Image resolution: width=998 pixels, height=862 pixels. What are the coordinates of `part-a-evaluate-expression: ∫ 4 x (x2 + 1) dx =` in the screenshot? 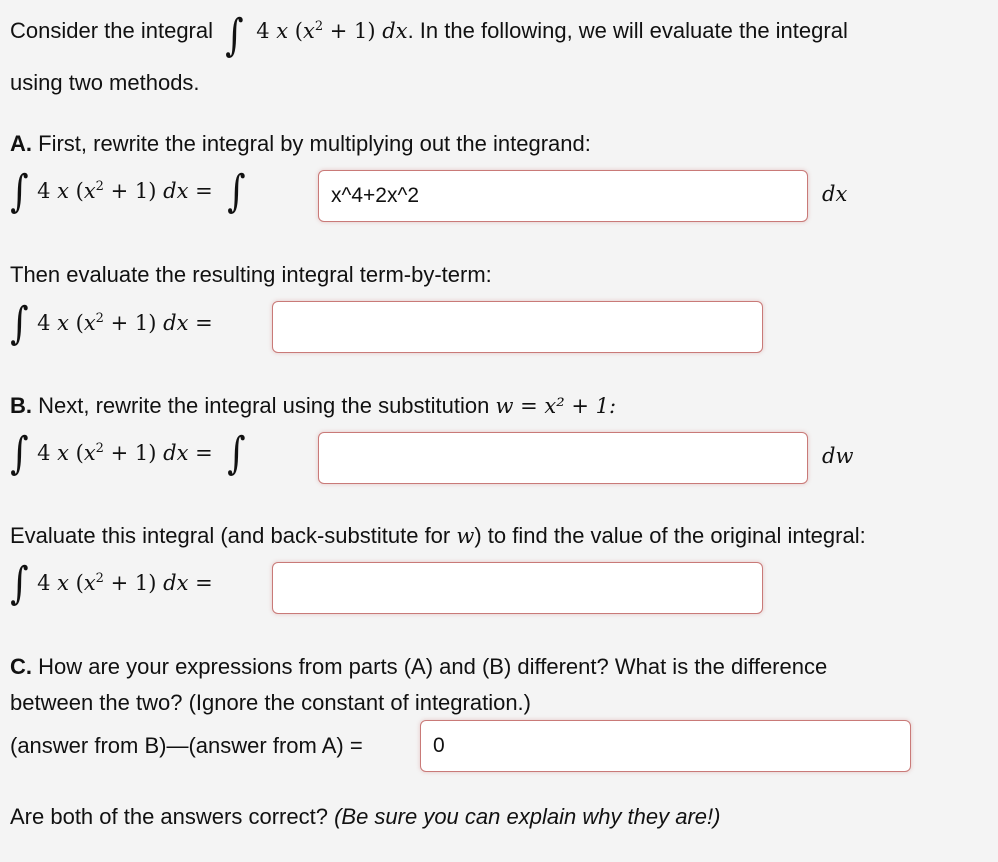 It's located at (110, 323).